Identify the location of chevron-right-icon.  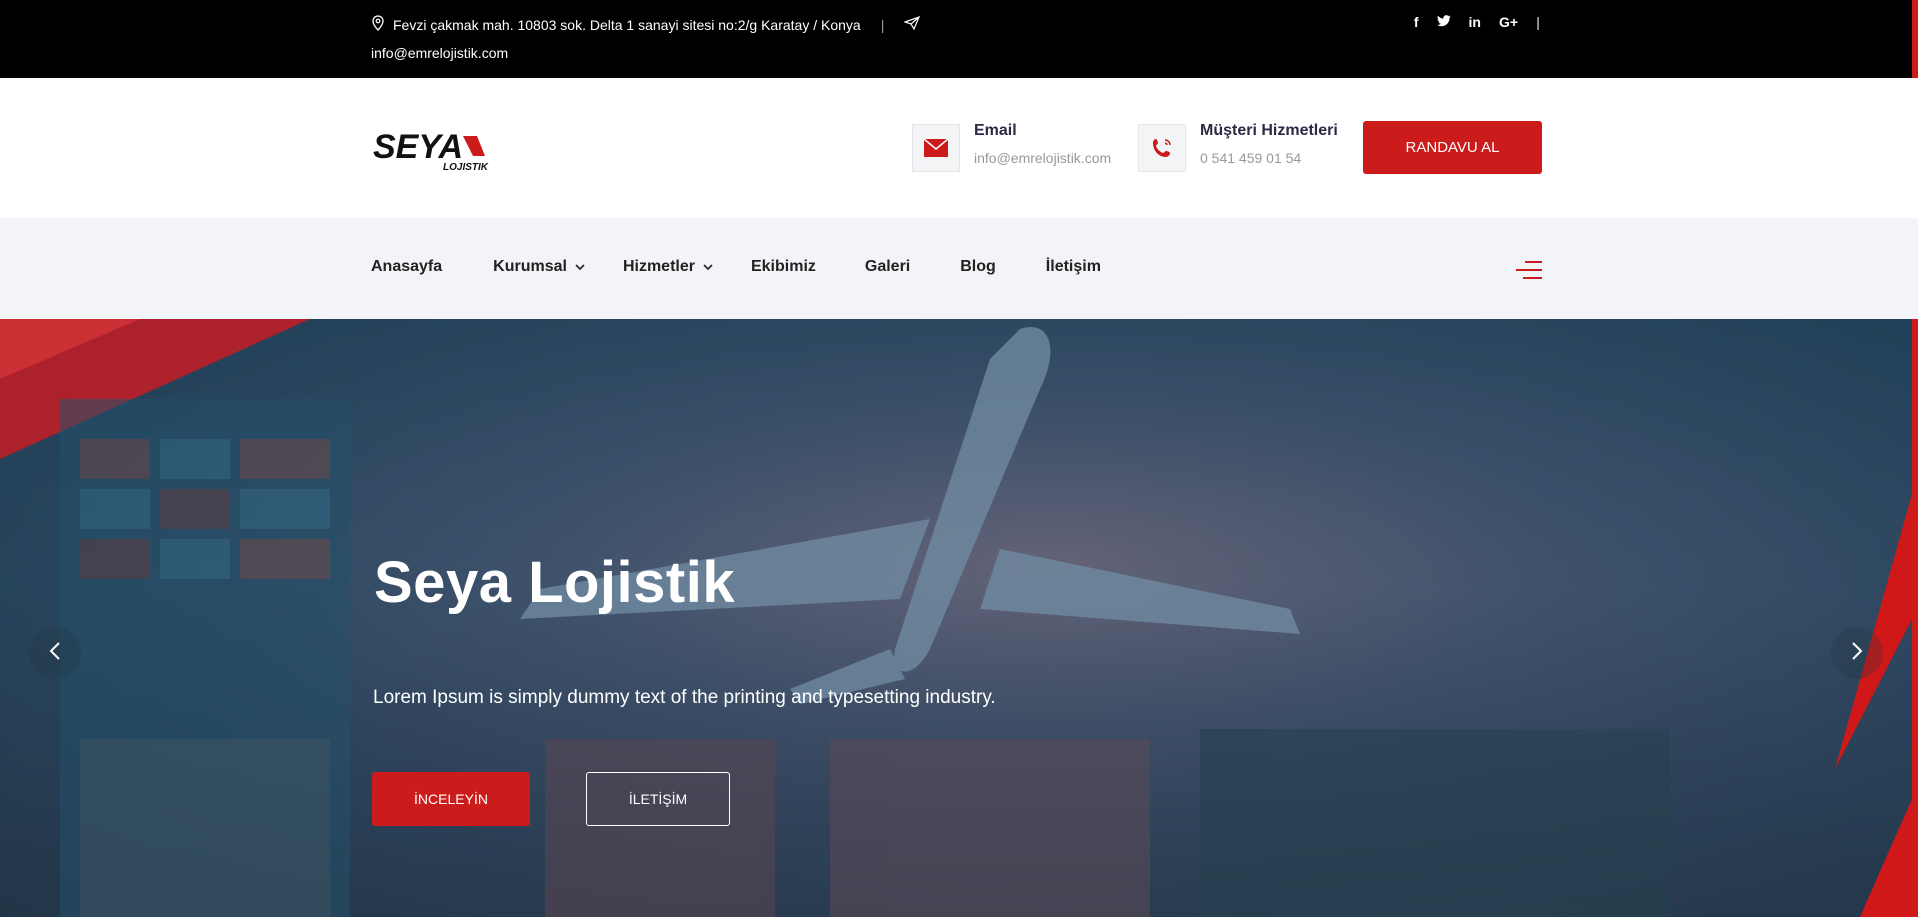
(1857, 653).